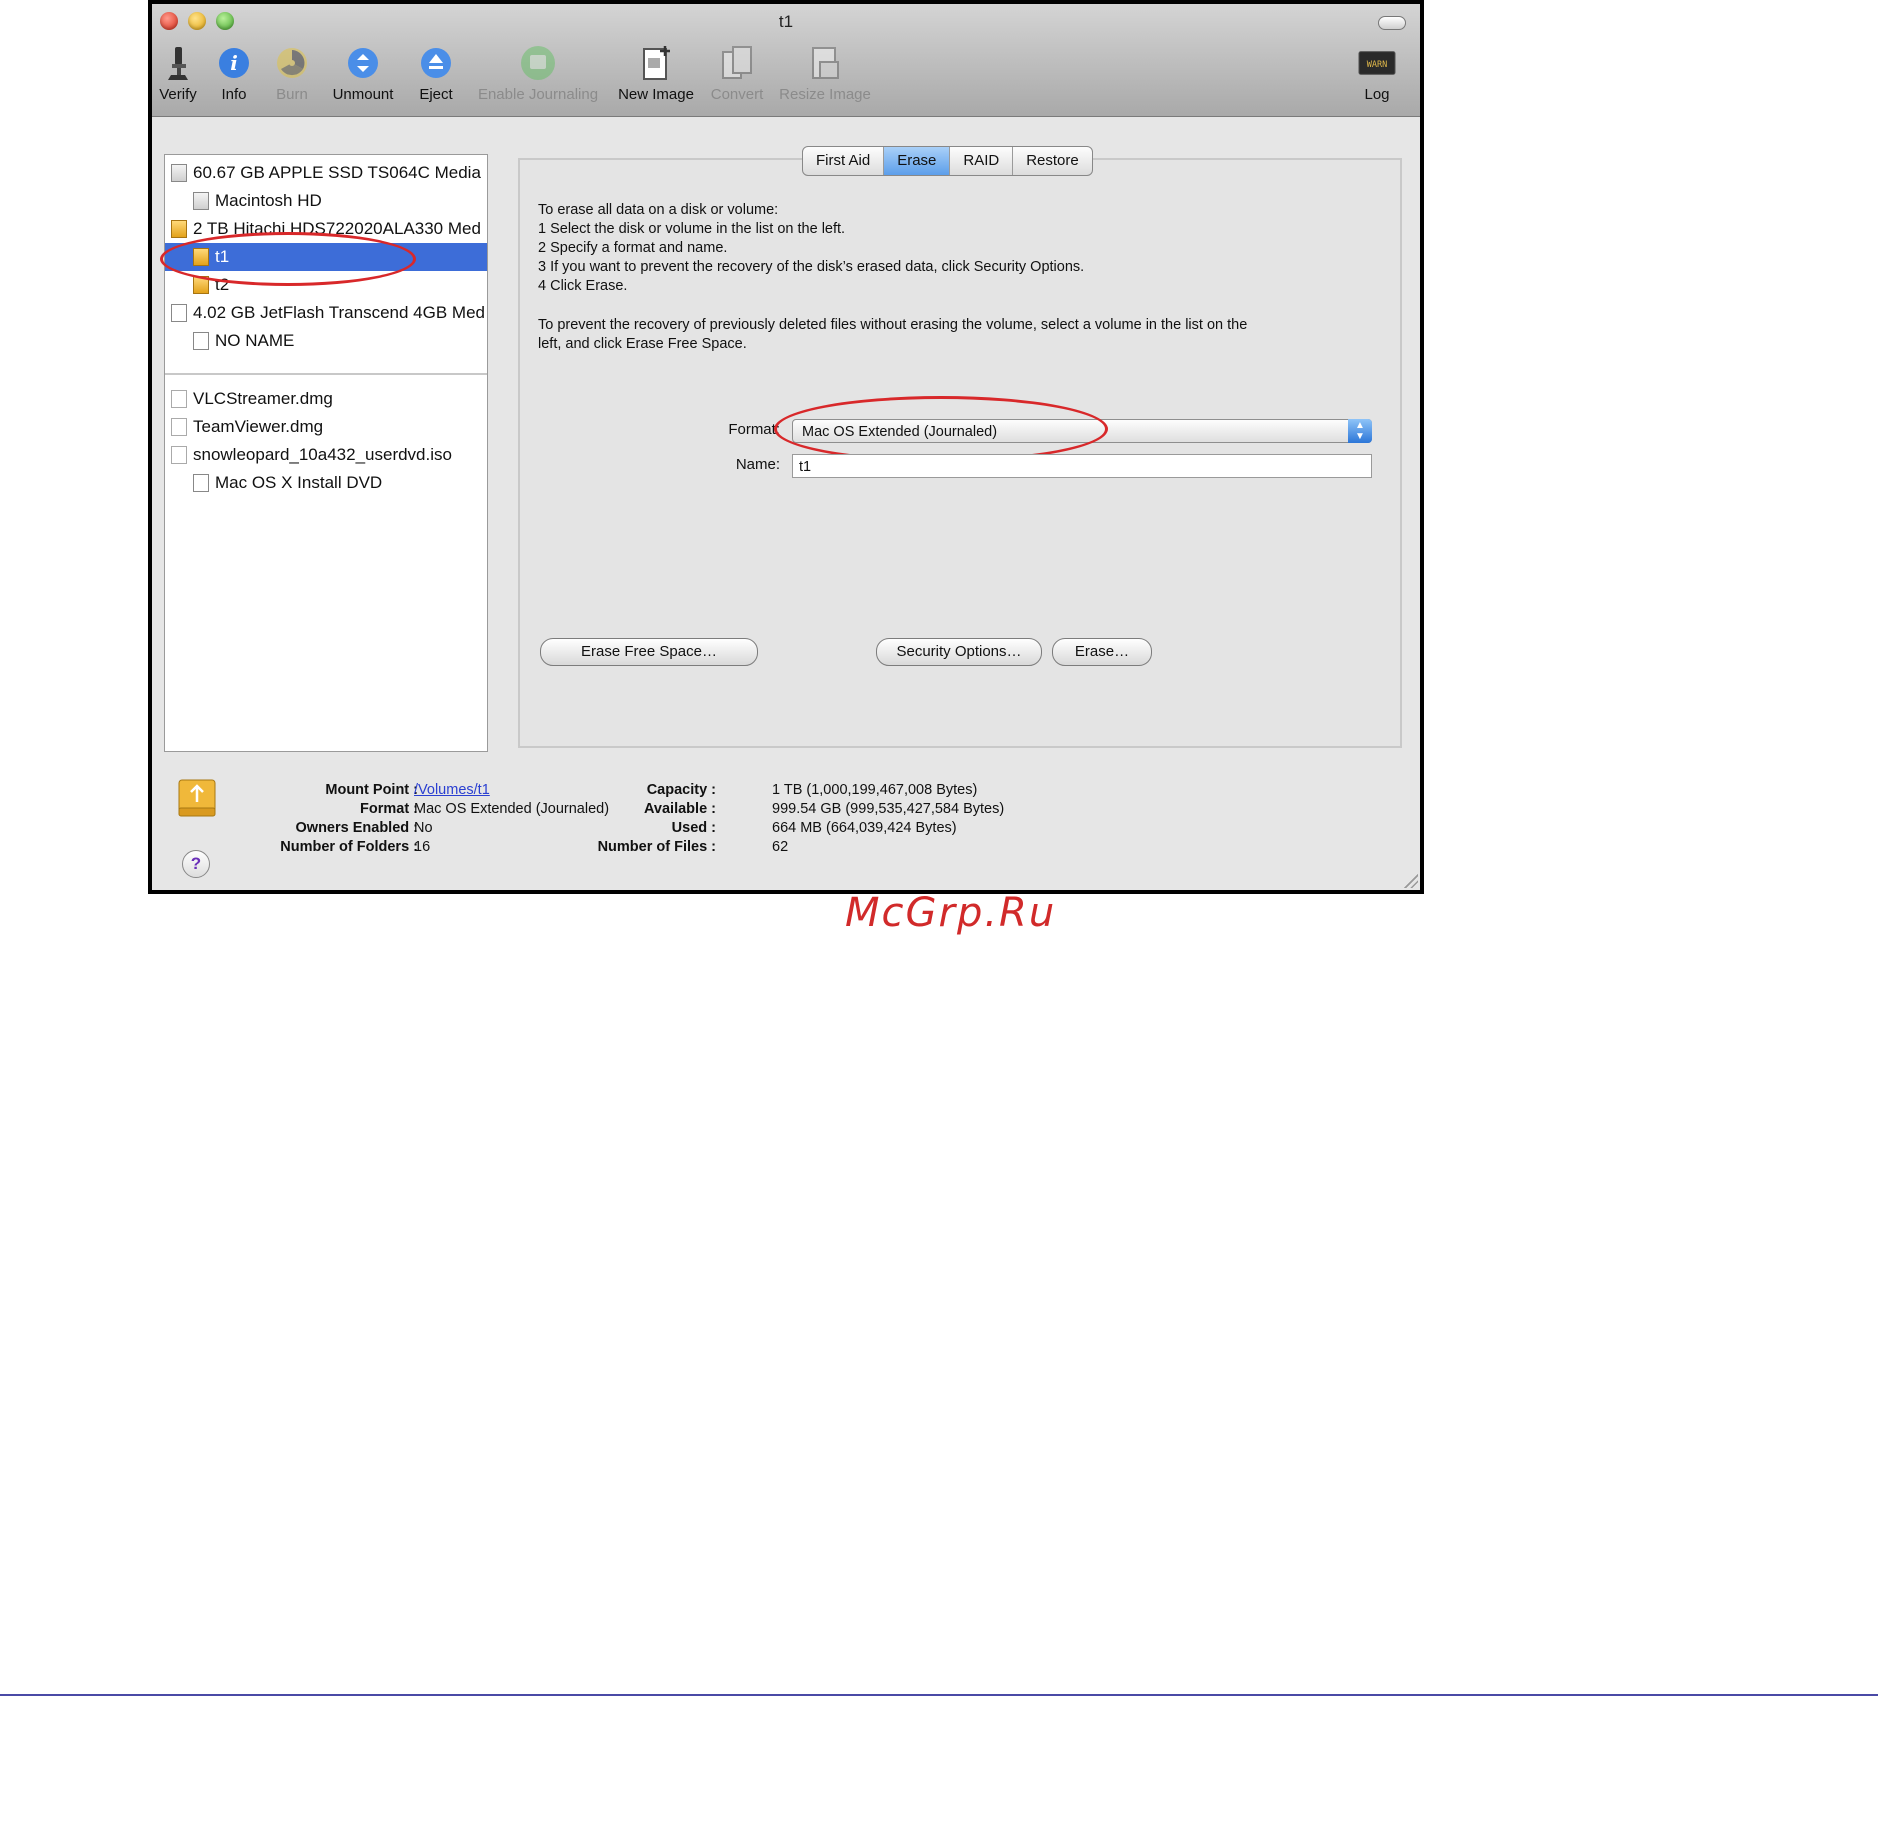 This screenshot has height=1832, width=1878. Describe the element at coordinates (658, 210) in the screenshot. I see `instruction-line: To erase all data on a disk or volume:` at that location.